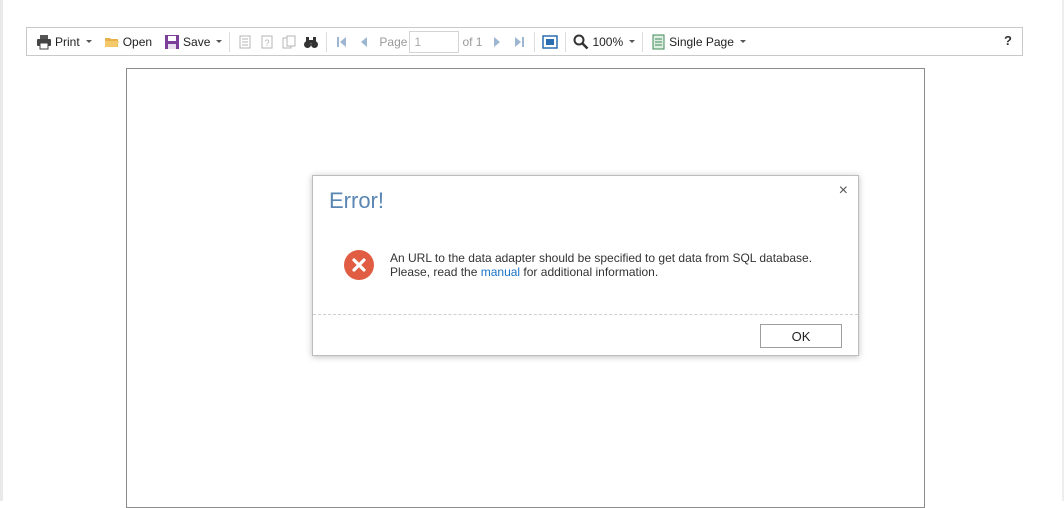 This screenshot has height=508, width=1064. I want to click on printer-icon, so click(44, 42).